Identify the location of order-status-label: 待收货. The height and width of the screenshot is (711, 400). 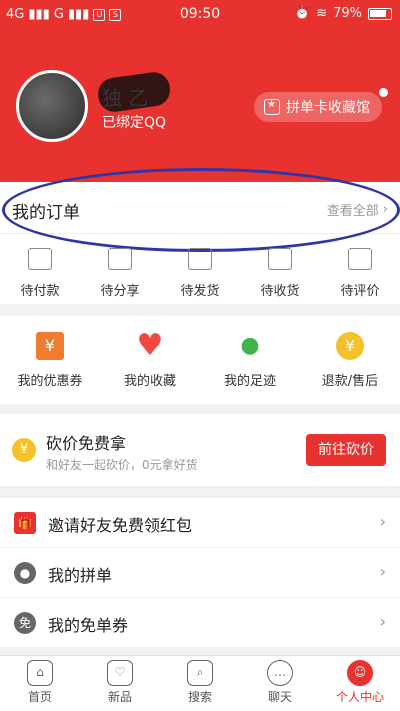
(280, 291).